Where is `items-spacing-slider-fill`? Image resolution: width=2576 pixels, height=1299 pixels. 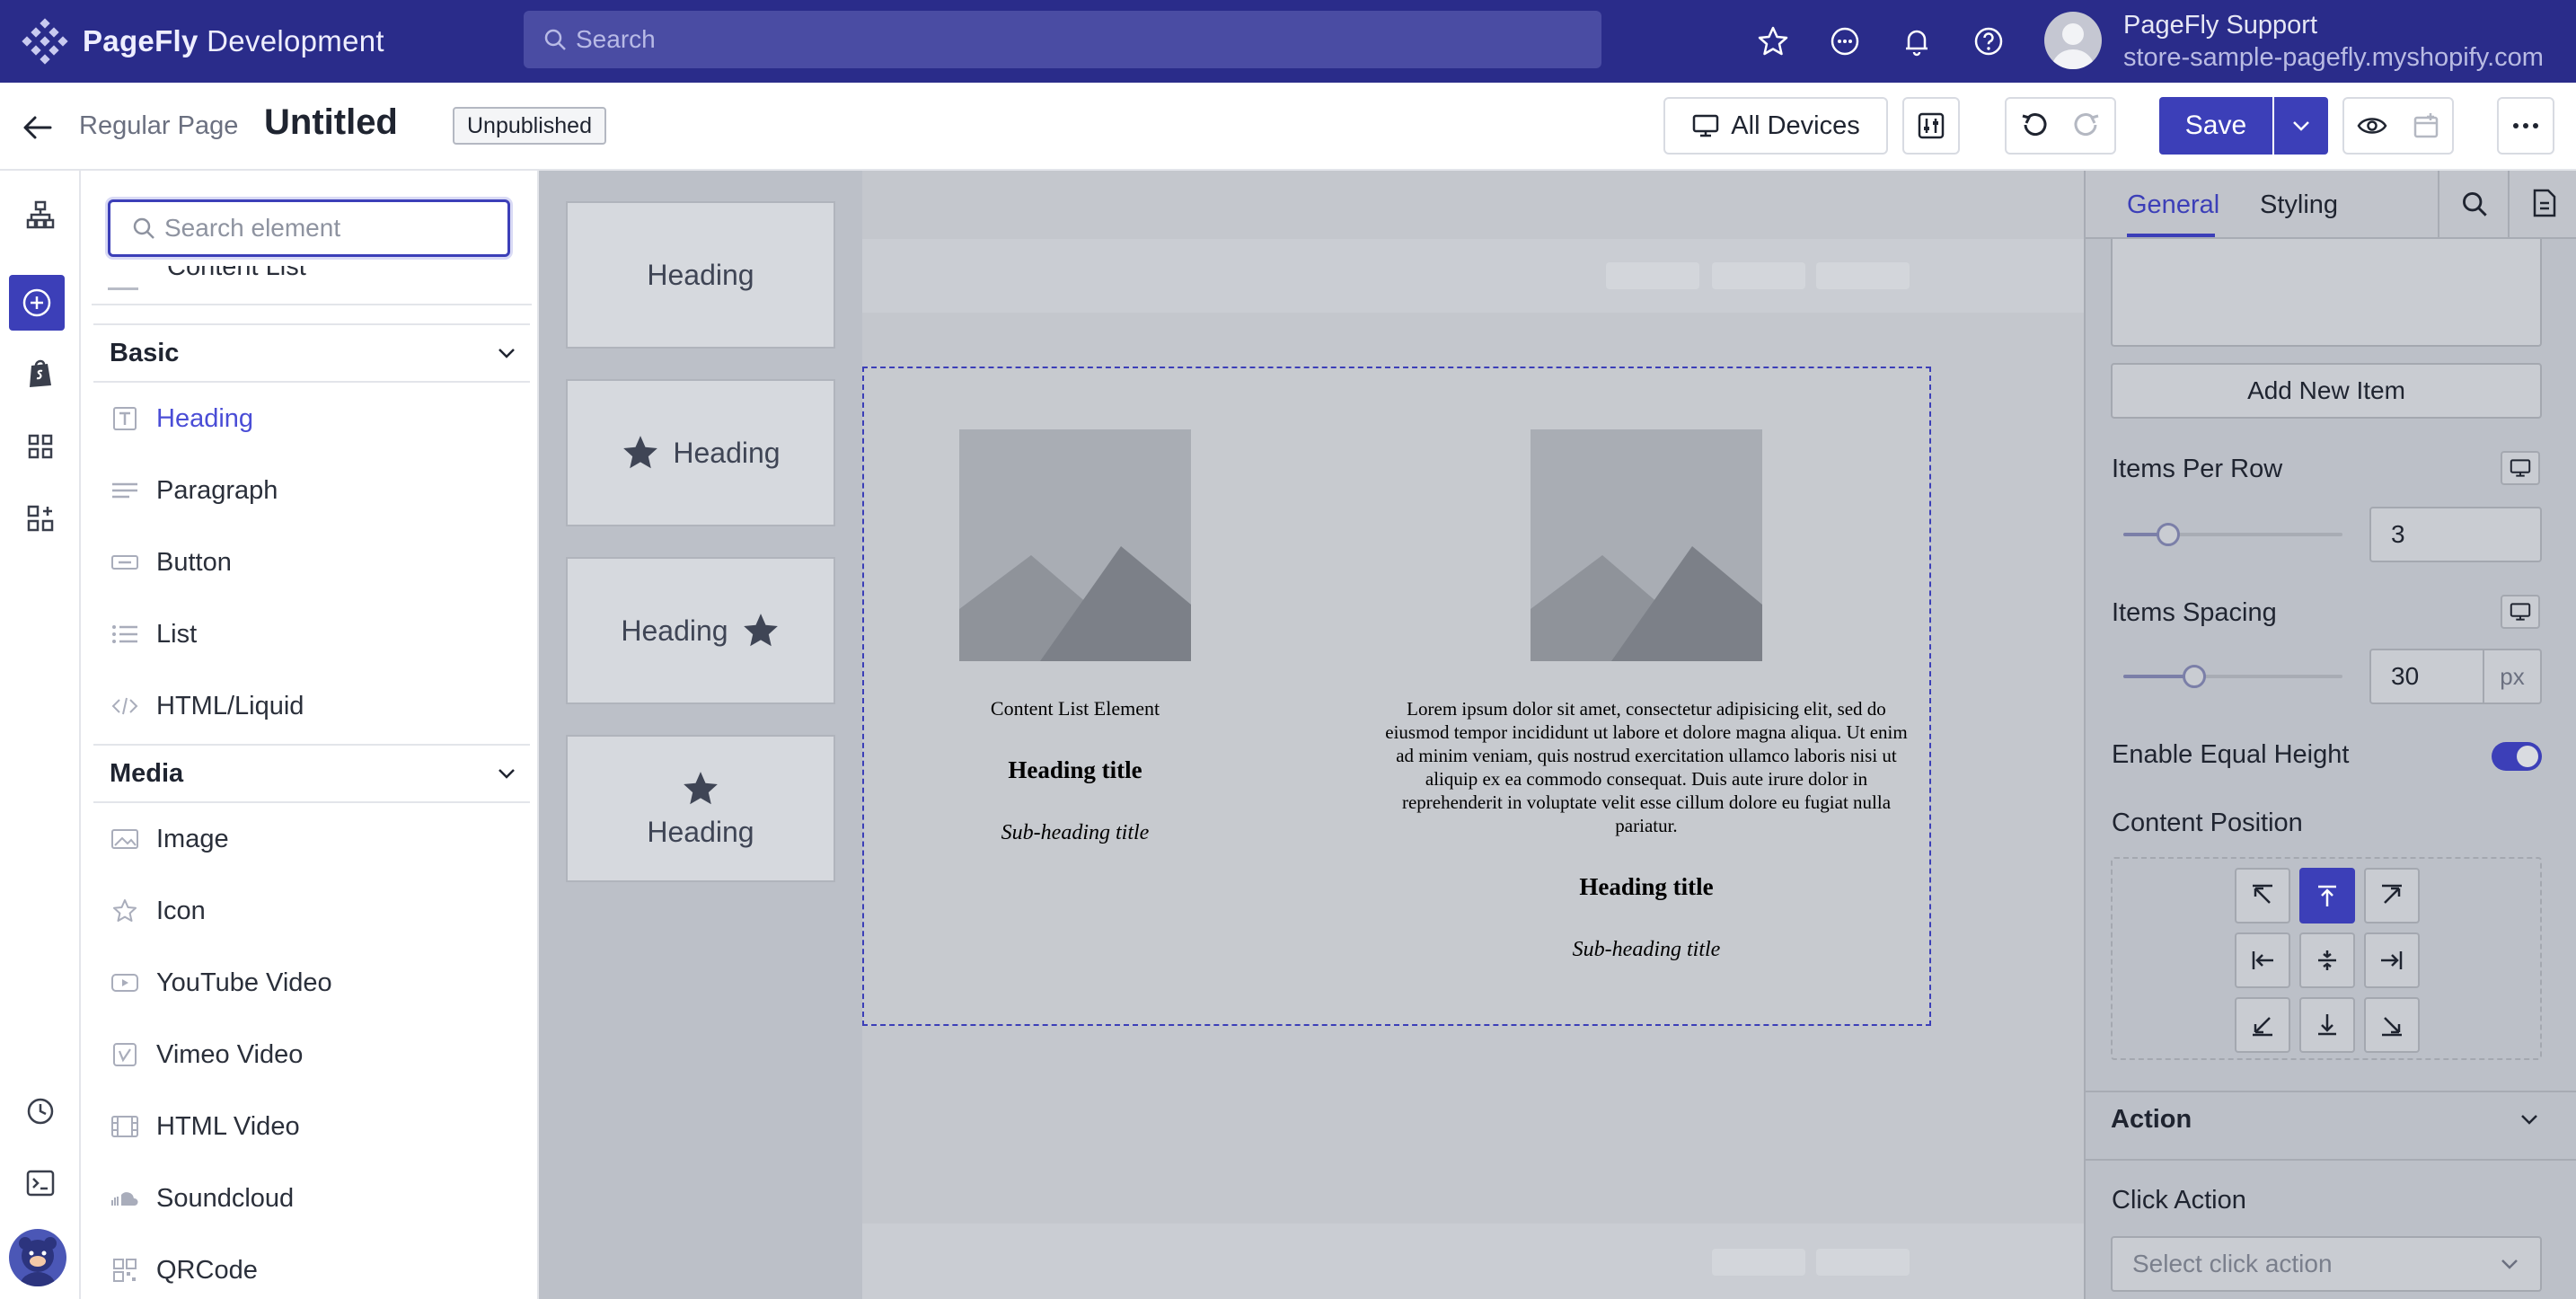
items-spacing-slider-fill is located at coordinates (2156, 676).